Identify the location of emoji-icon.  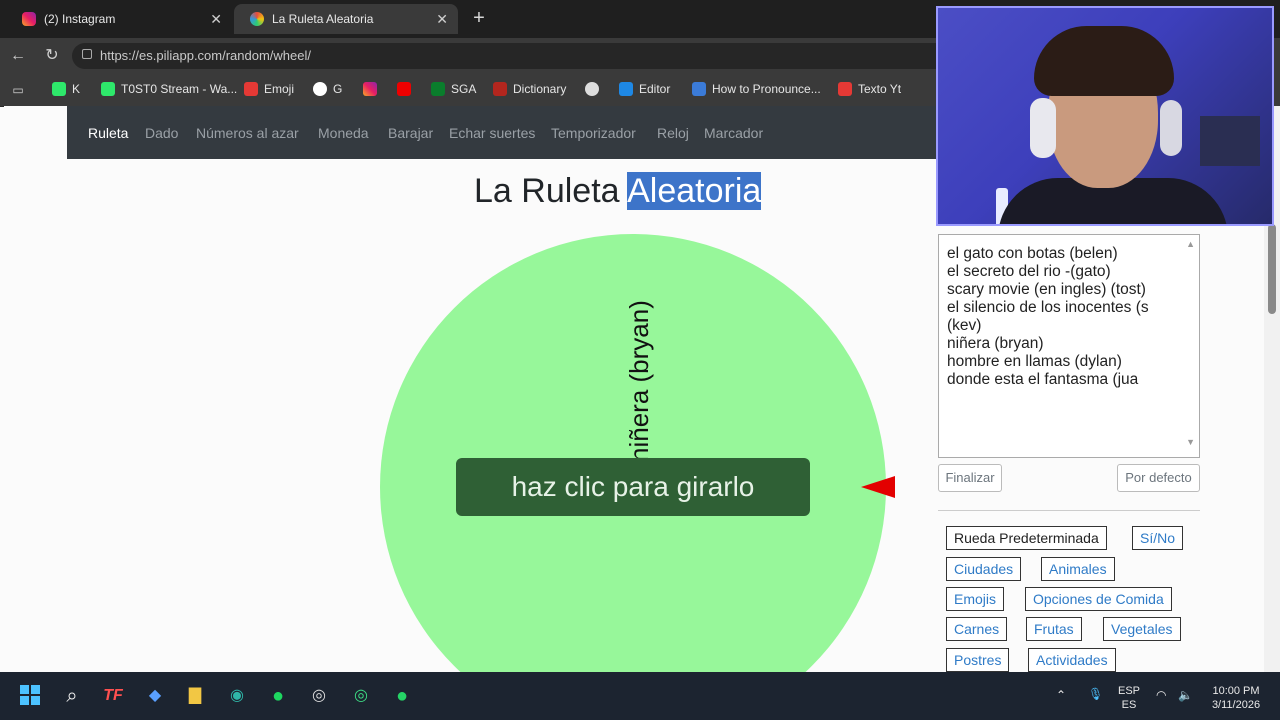
(251, 89).